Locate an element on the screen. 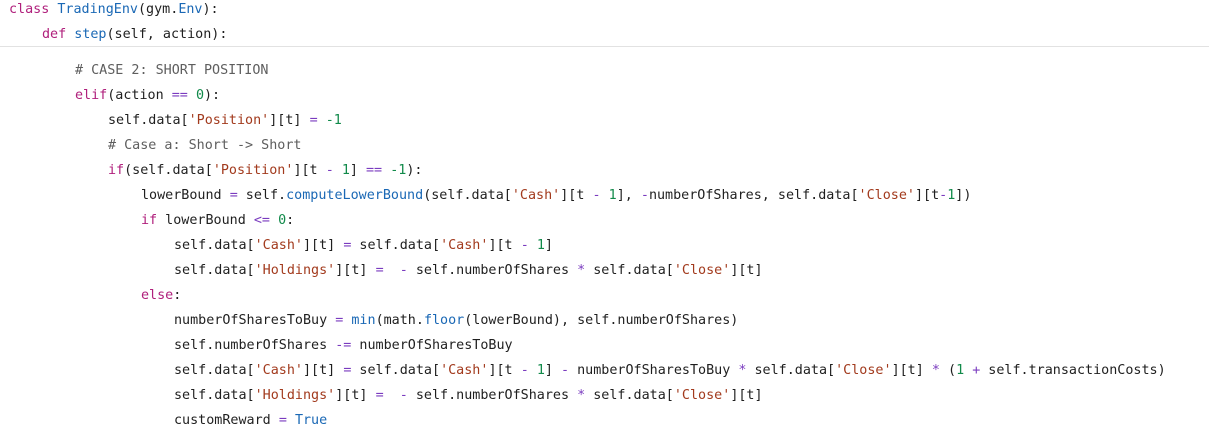  code-token: (action is located at coordinates (139, 95).